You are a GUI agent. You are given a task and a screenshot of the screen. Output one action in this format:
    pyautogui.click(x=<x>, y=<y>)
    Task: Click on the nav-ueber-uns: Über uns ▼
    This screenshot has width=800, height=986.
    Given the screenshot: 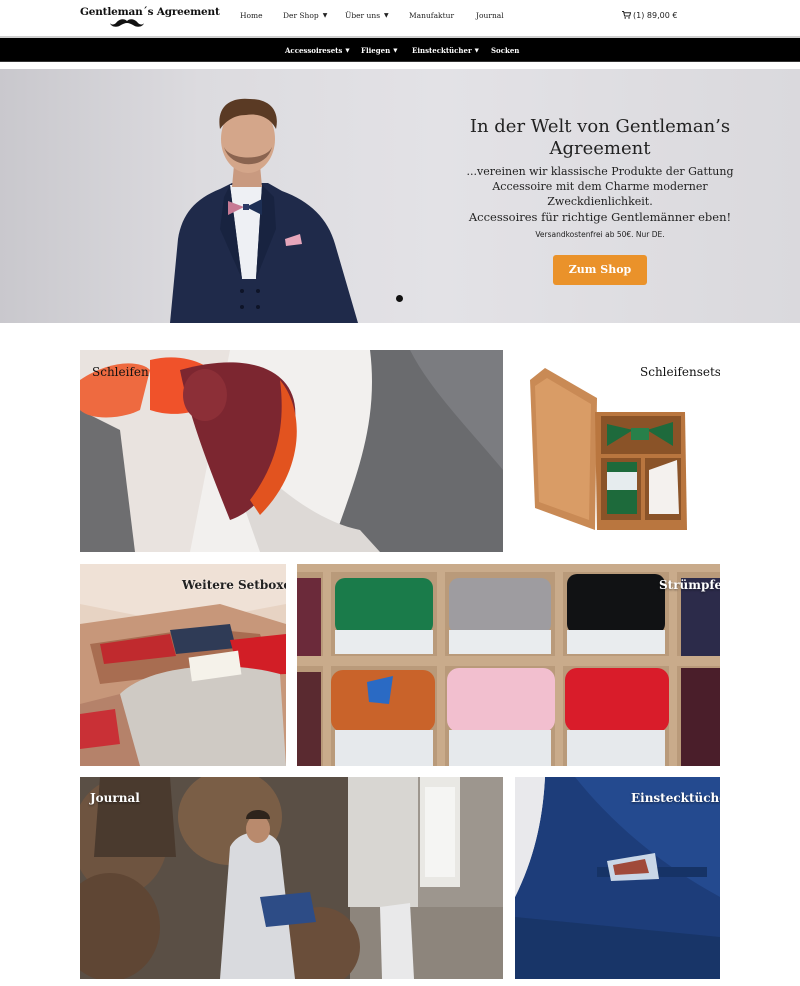 What is the action you would take?
    pyautogui.click(x=367, y=15)
    